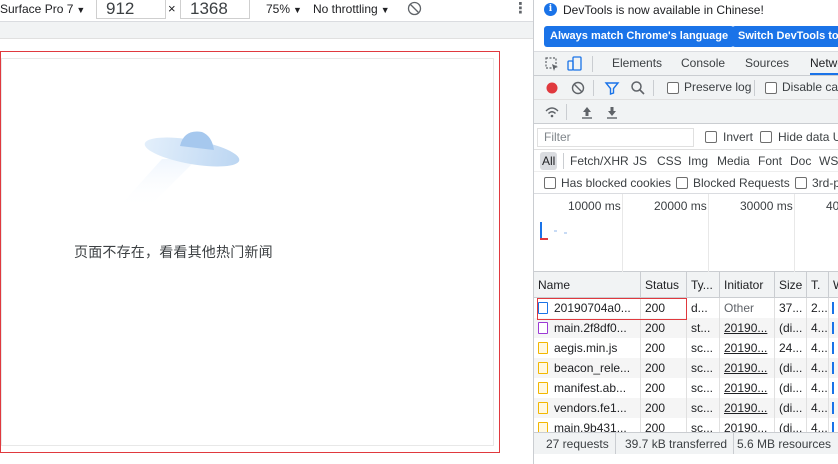 The height and width of the screenshot is (464, 838). I want to click on column-waterfall: W, so click(833, 285).